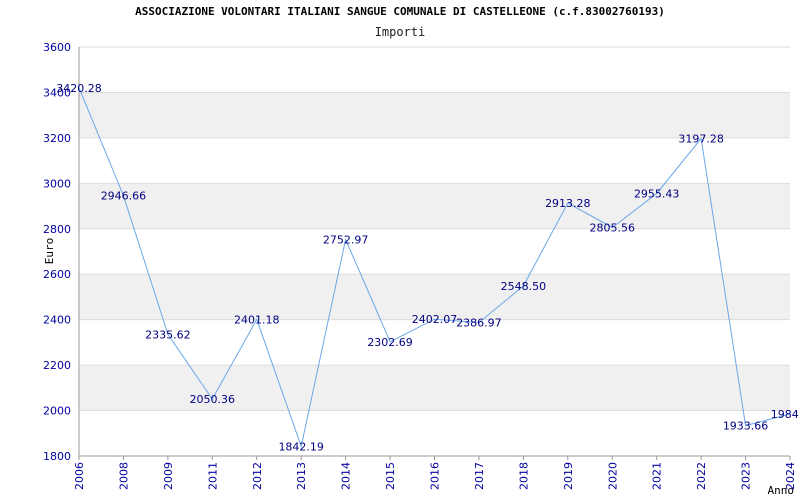 The image size is (800, 500). What do you see at coordinates (568, 476) in the screenshot?
I see `x-tick-label: 2019` at bounding box center [568, 476].